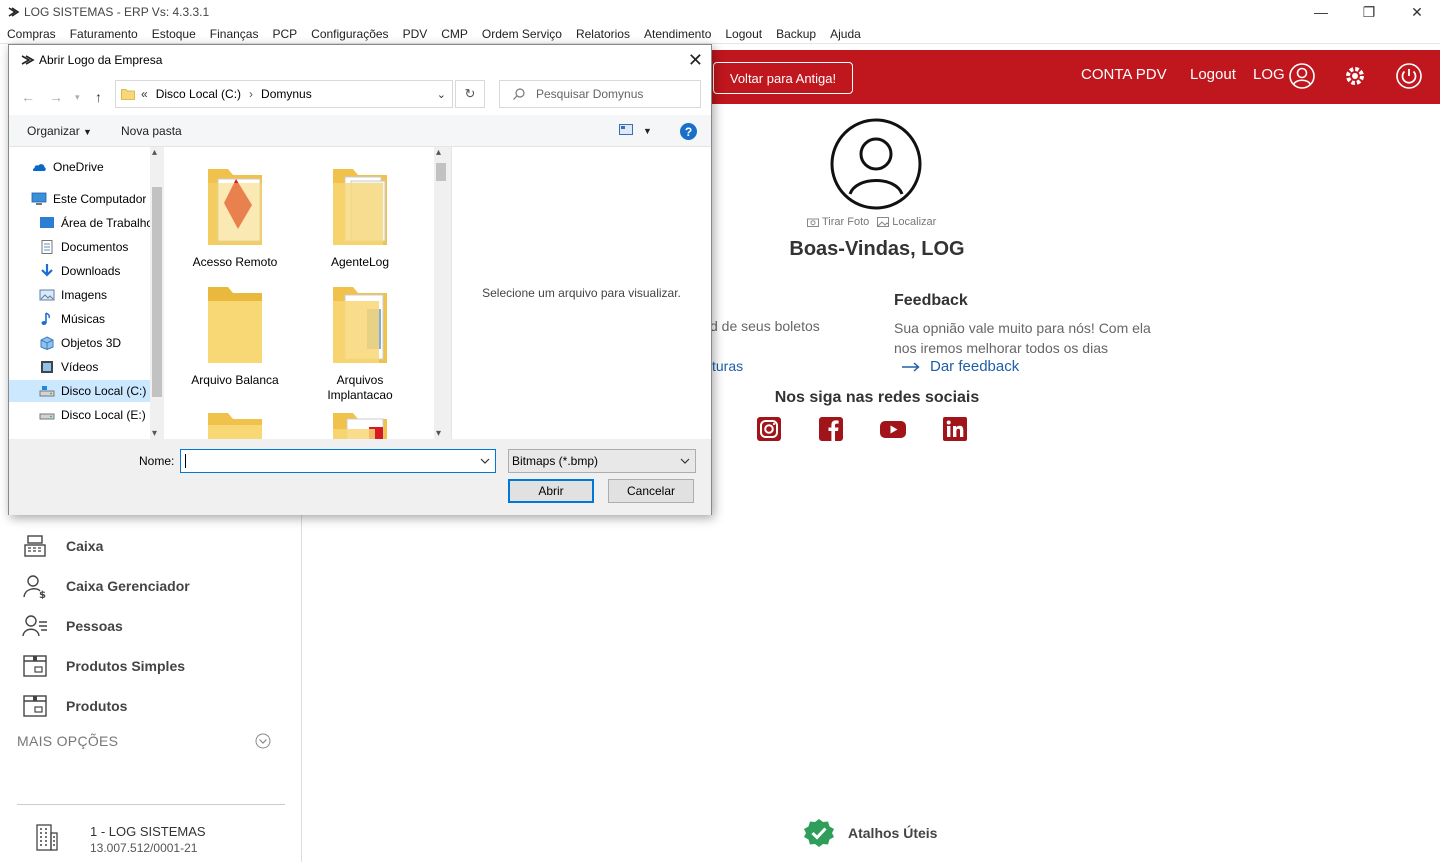 Image resolution: width=1440 pixels, height=862 pixels. I want to click on cash-register-icon, so click(35, 546).